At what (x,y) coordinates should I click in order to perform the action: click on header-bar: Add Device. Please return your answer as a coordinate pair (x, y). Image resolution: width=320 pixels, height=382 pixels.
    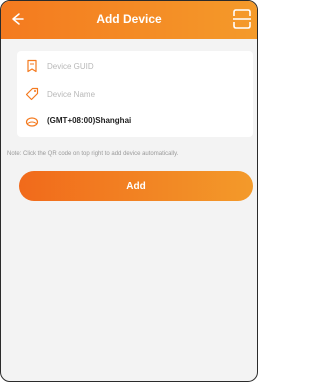
    Looking at the image, I should click on (129, 20).